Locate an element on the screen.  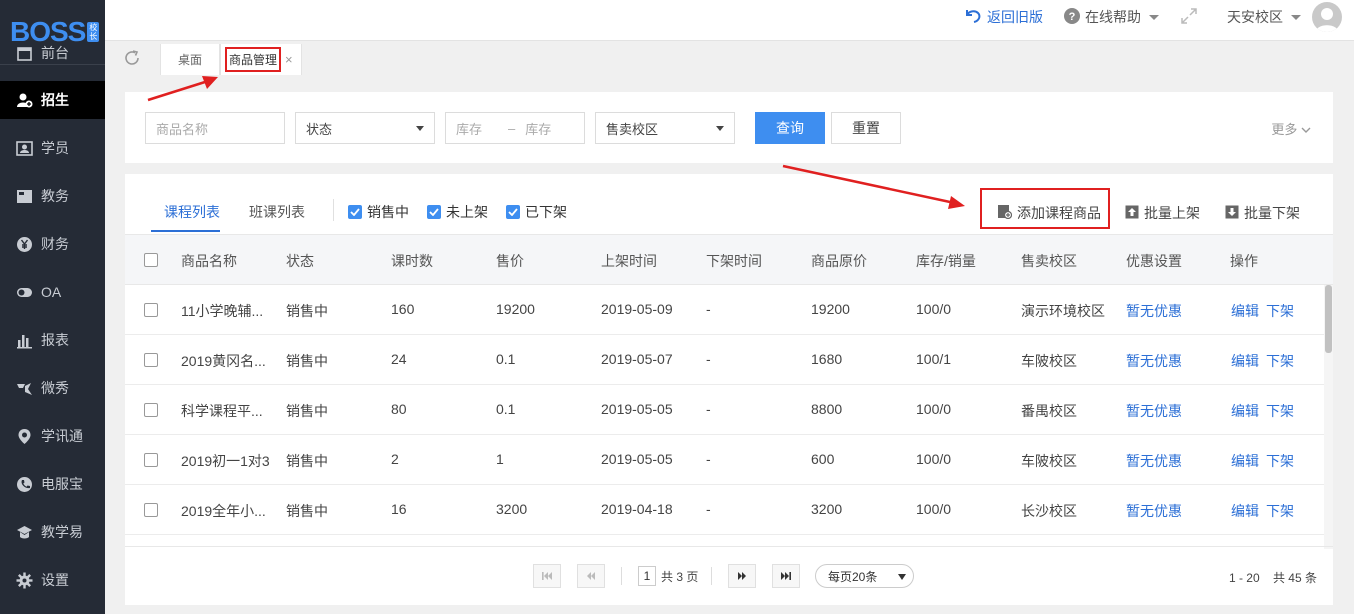
table-cell: 2 is located at coordinates (395, 459).